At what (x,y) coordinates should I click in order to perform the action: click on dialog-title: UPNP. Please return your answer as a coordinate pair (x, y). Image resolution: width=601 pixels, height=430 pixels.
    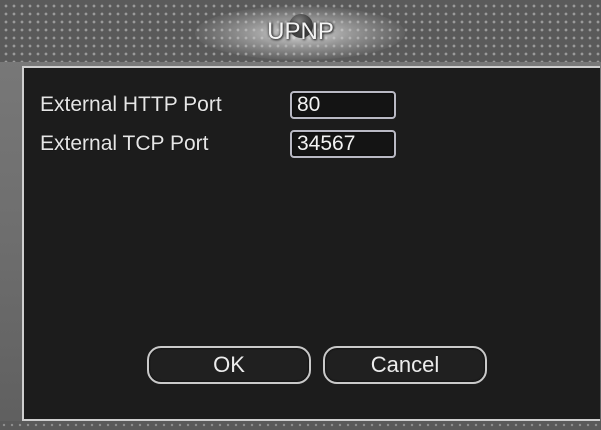
    Looking at the image, I should click on (300, 31).